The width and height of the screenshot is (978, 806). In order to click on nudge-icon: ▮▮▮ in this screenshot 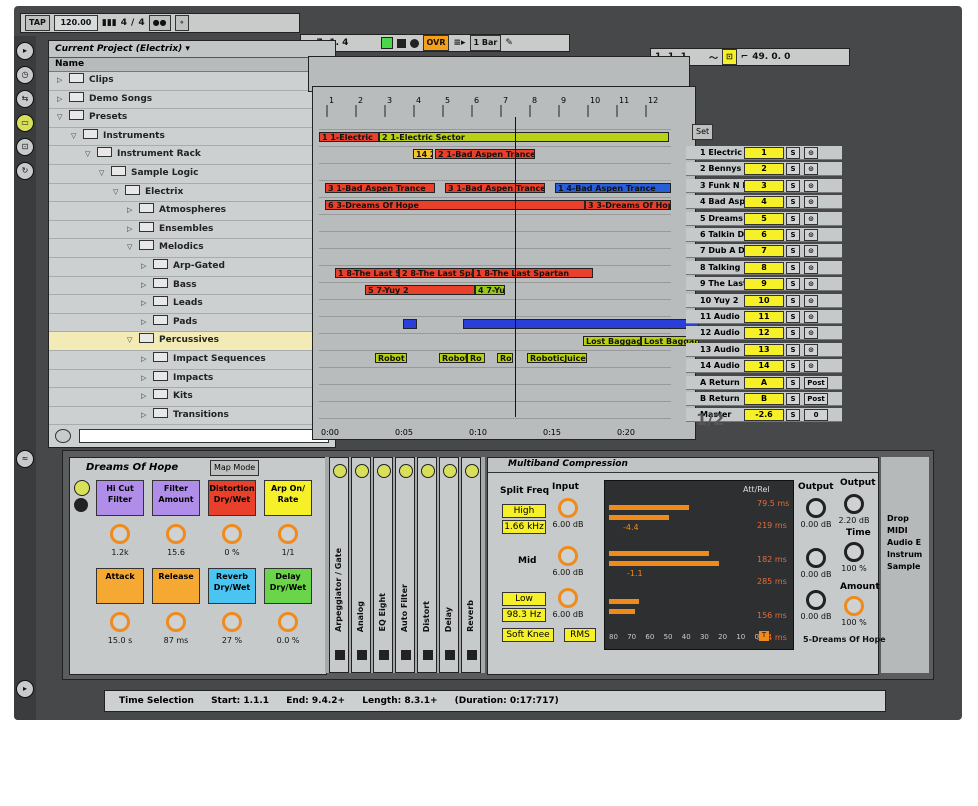, I will do `click(109, 23)`.